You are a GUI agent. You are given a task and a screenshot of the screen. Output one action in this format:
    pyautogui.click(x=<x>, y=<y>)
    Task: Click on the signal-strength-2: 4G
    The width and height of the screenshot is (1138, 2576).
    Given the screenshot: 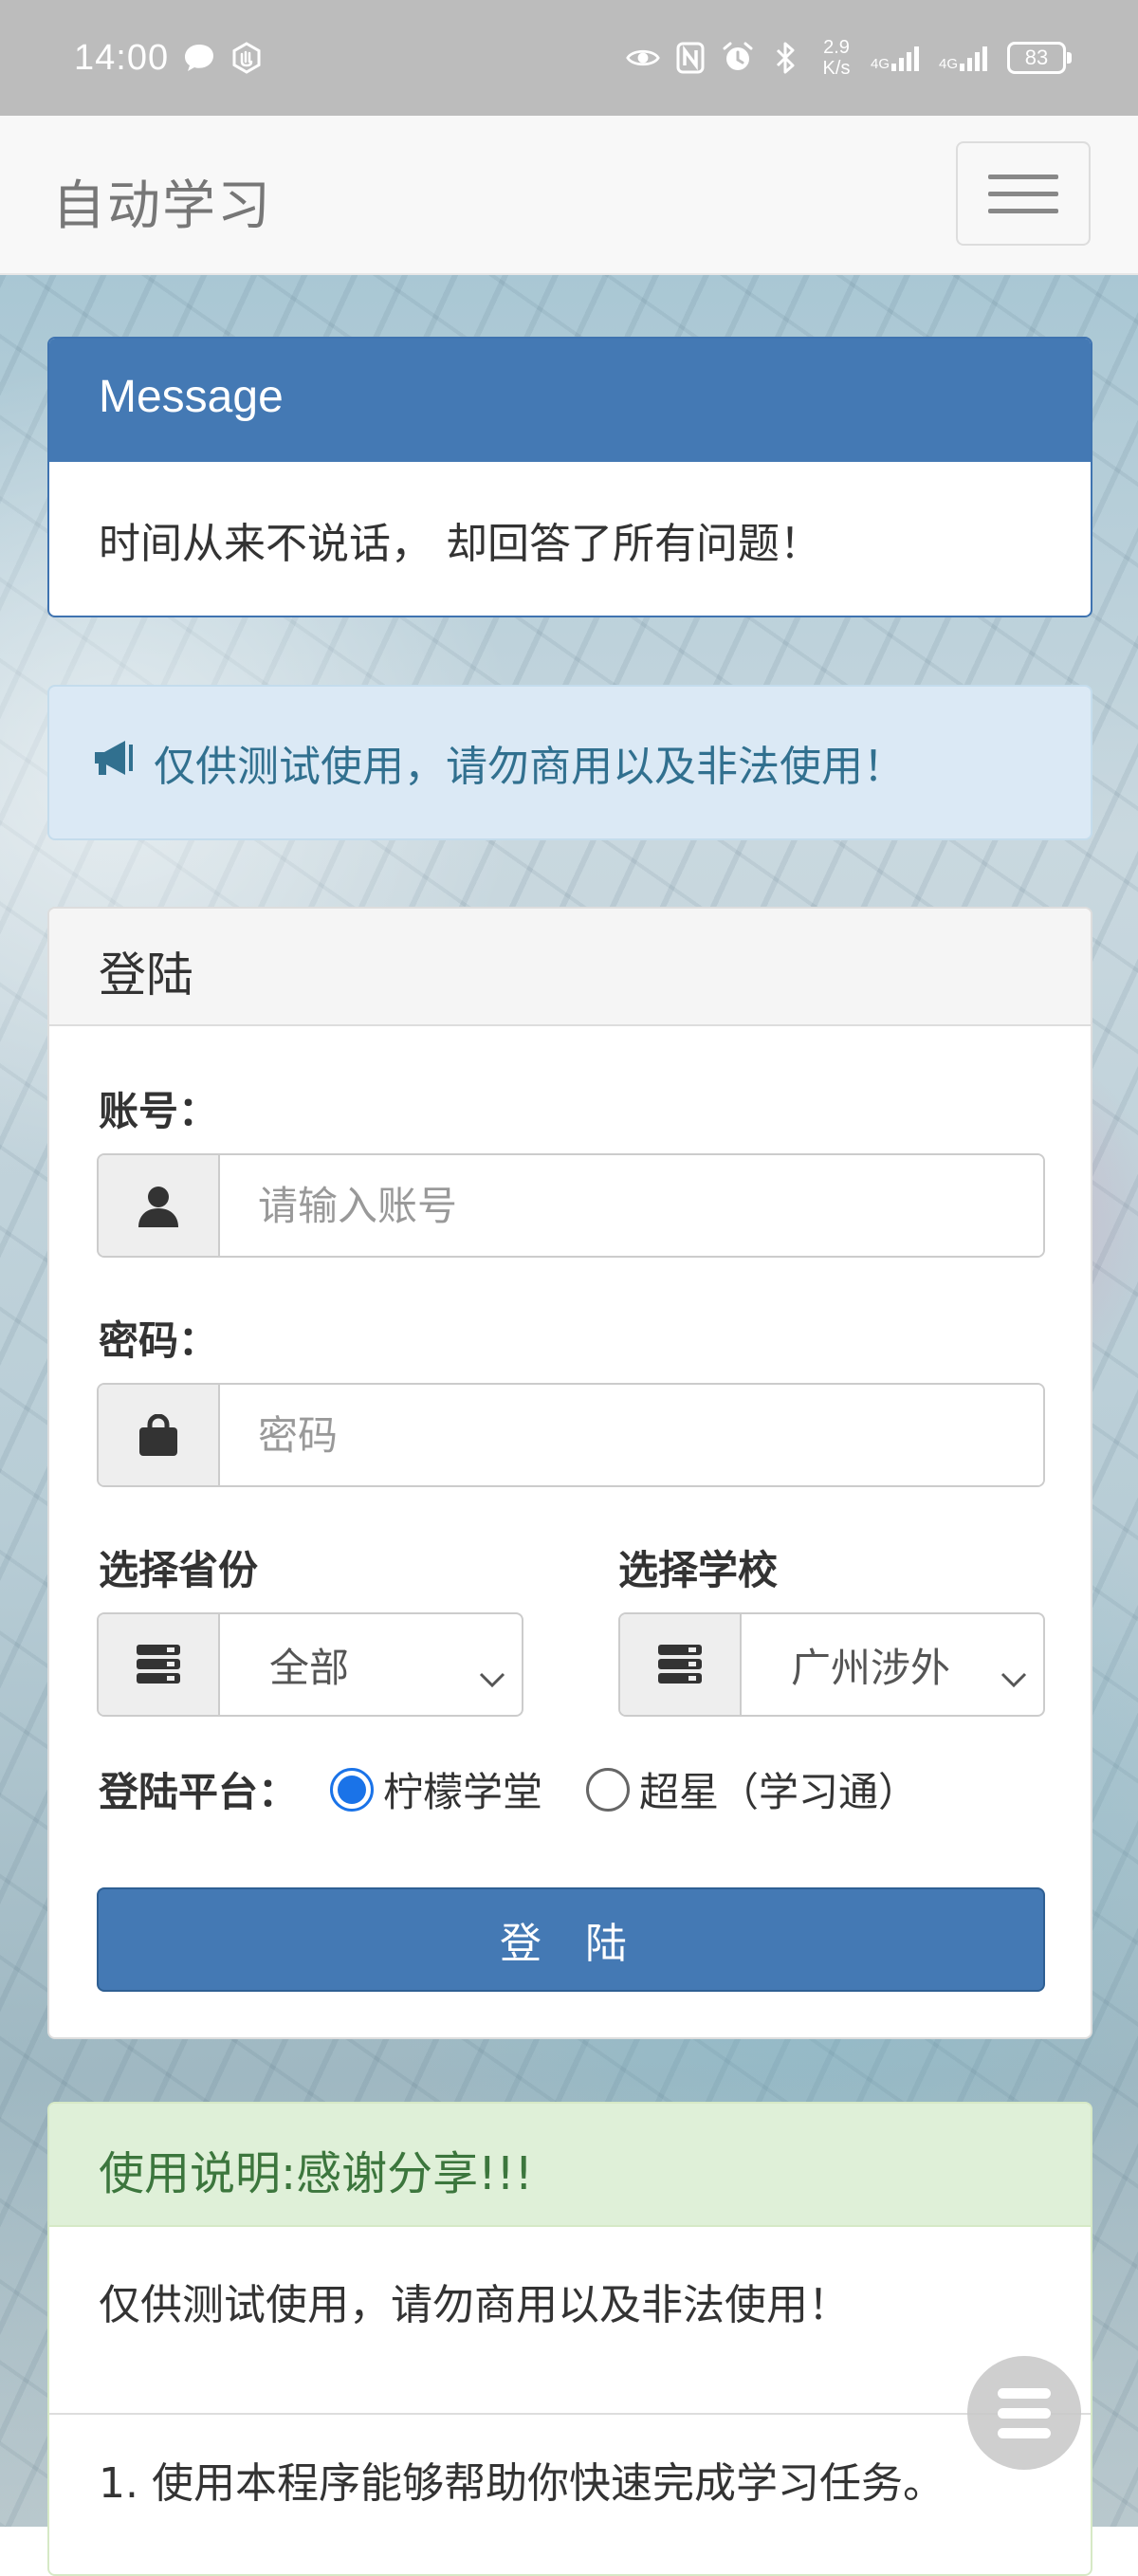 What is the action you would take?
    pyautogui.click(x=966, y=58)
    